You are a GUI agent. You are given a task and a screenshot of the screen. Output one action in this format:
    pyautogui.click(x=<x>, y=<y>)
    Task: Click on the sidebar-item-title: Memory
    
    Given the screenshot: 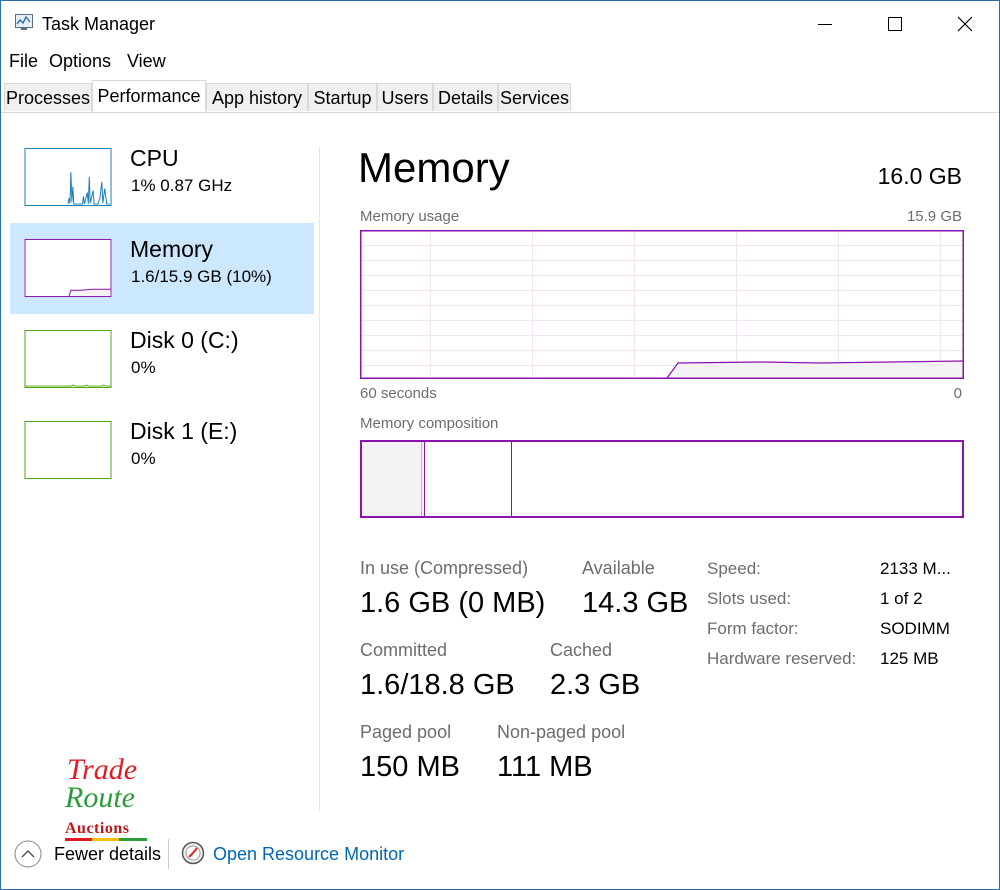 What is the action you would take?
    pyautogui.click(x=172, y=249)
    